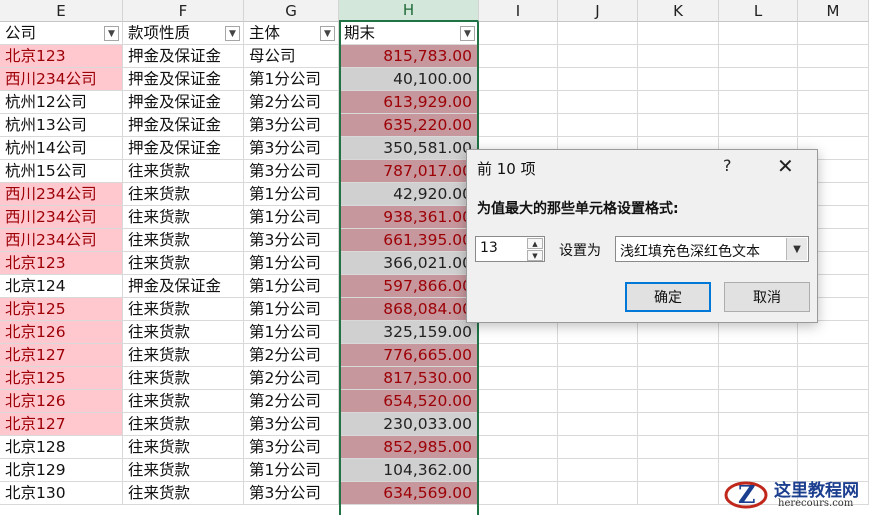  I want to click on table-cell-value: 230,033.00, so click(409, 424).